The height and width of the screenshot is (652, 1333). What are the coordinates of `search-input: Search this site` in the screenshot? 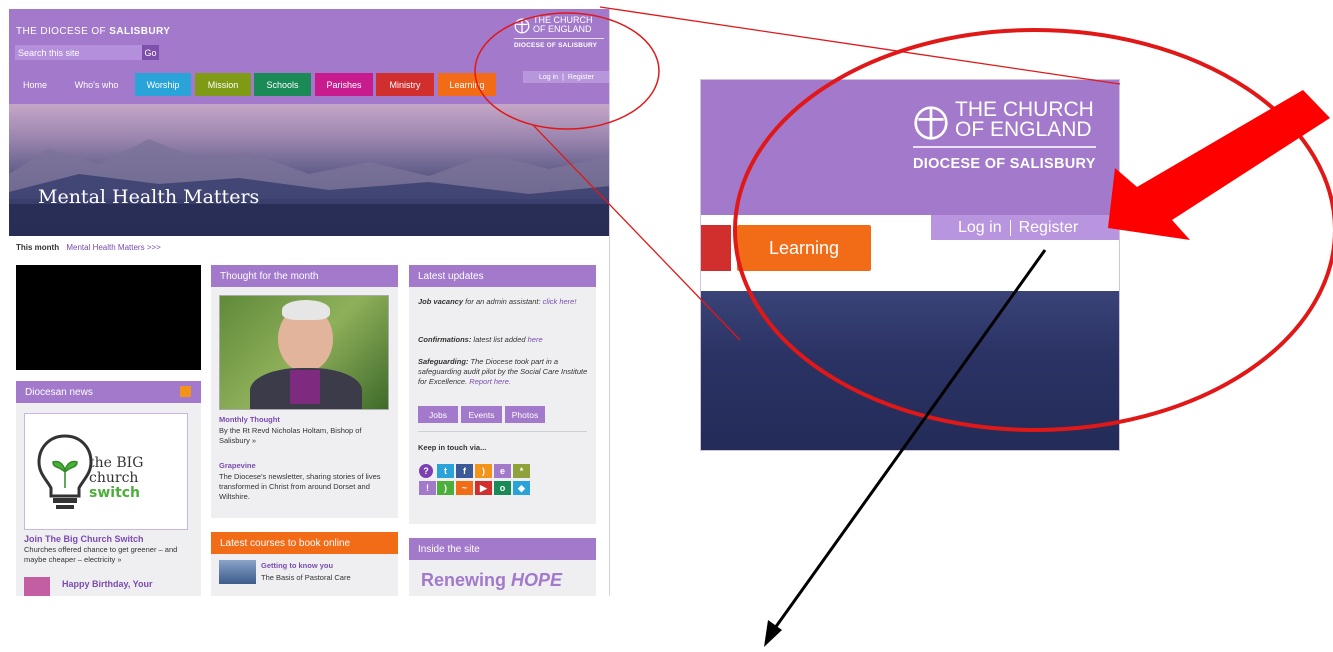 It's located at (78, 52).